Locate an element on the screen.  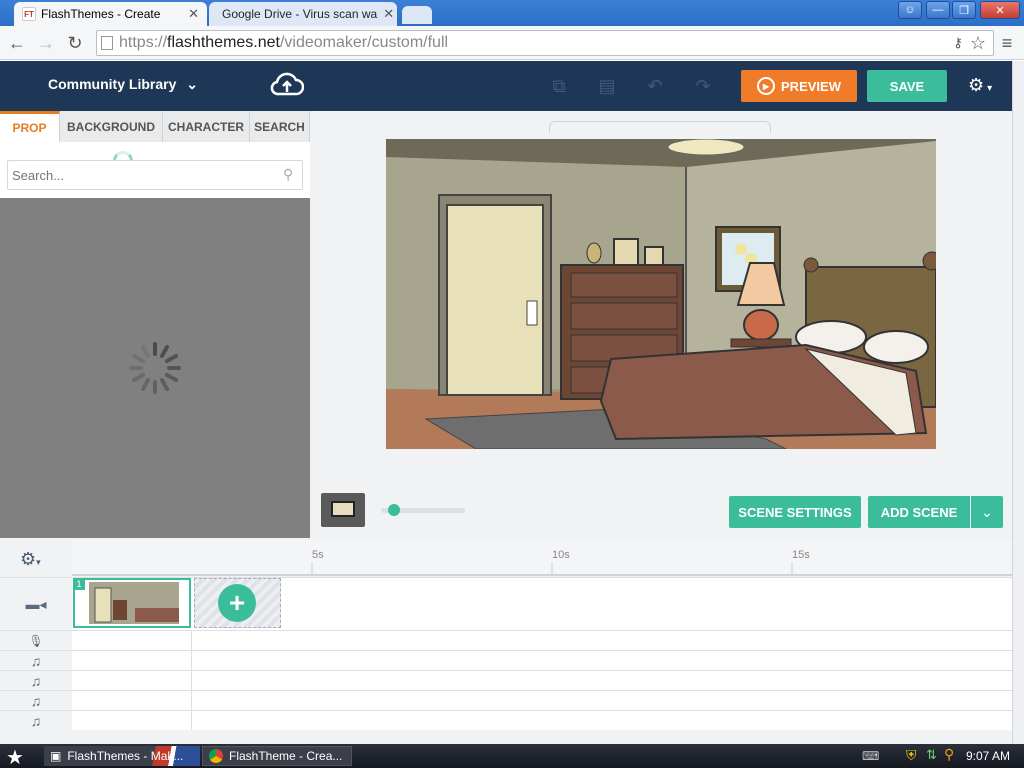
tab-background: BACKGROUND is located at coordinates (111, 126).